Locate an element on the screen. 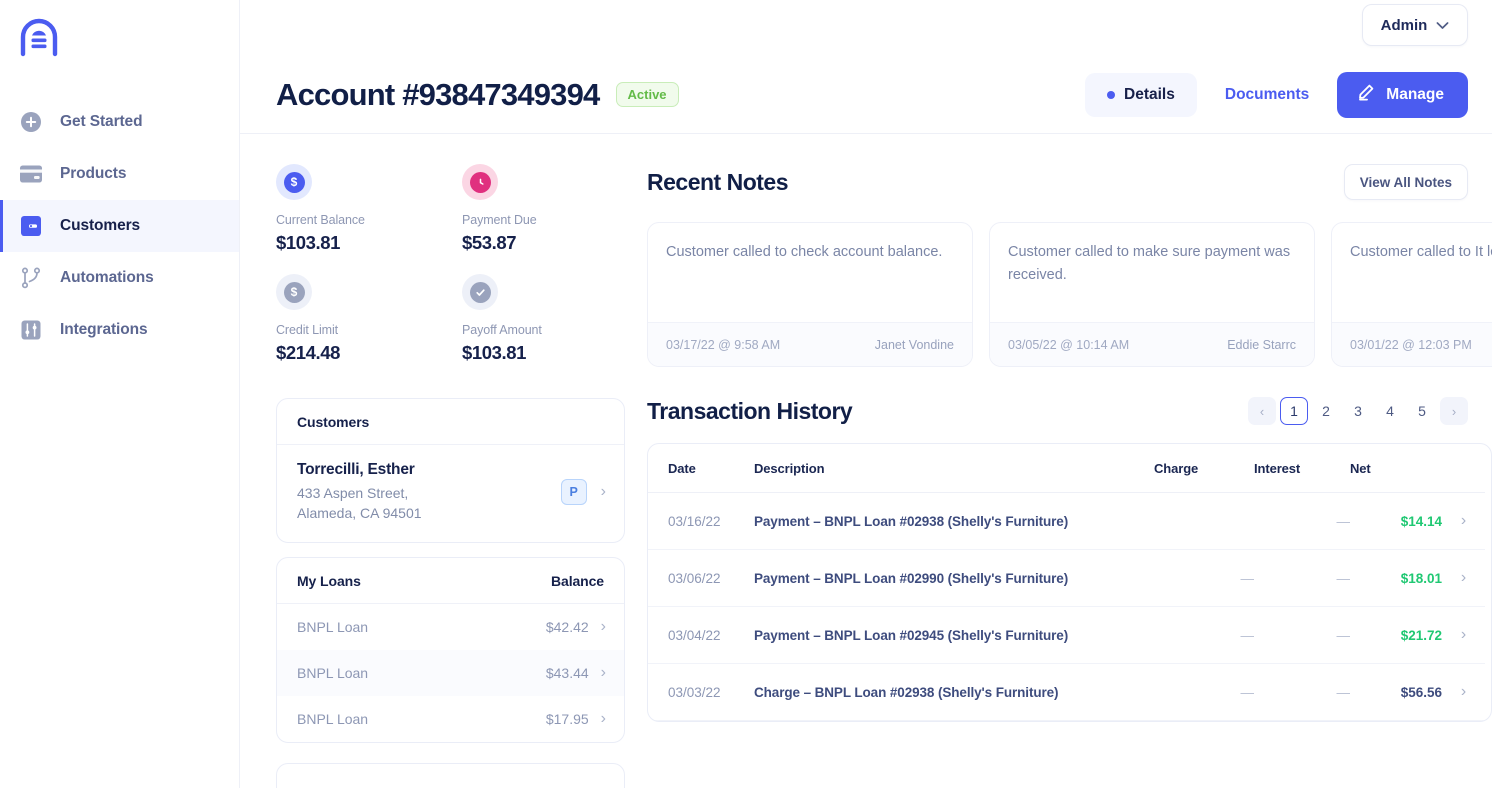  additional-card-placeholder is located at coordinates (450, 775).